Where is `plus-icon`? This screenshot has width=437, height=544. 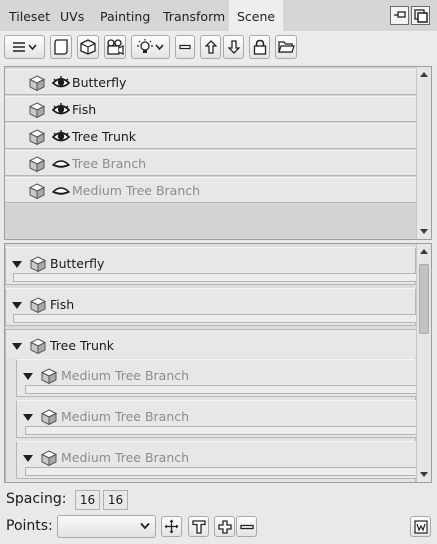 plus-icon is located at coordinates (224, 526).